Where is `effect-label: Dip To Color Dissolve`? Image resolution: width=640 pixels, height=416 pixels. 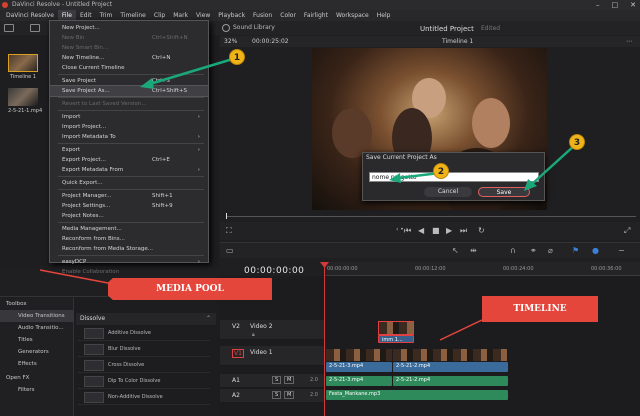
effect-label: Dip To Color Dissolve is located at coordinates (134, 381).